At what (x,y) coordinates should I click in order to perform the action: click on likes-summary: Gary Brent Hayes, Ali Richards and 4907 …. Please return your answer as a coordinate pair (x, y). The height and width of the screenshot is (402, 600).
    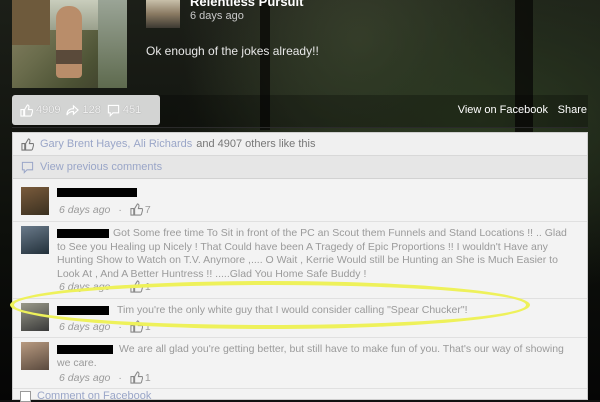
    Looking at the image, I should click on (300, 144).